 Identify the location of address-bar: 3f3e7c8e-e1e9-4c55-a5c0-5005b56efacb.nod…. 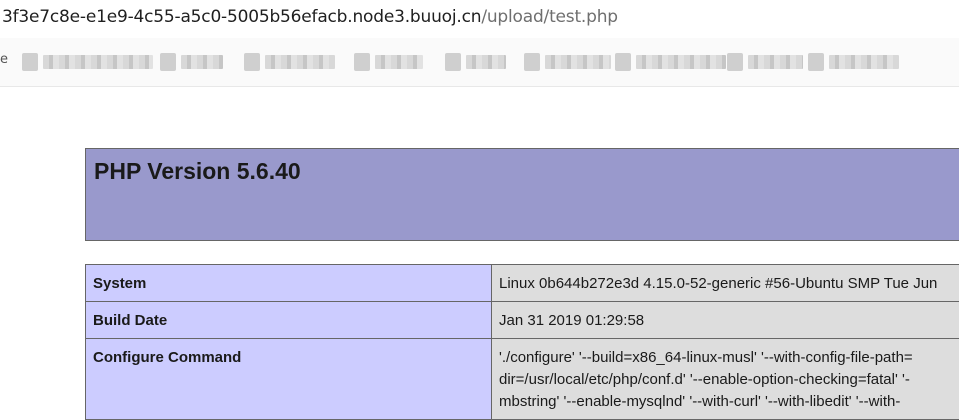
(479, 18).